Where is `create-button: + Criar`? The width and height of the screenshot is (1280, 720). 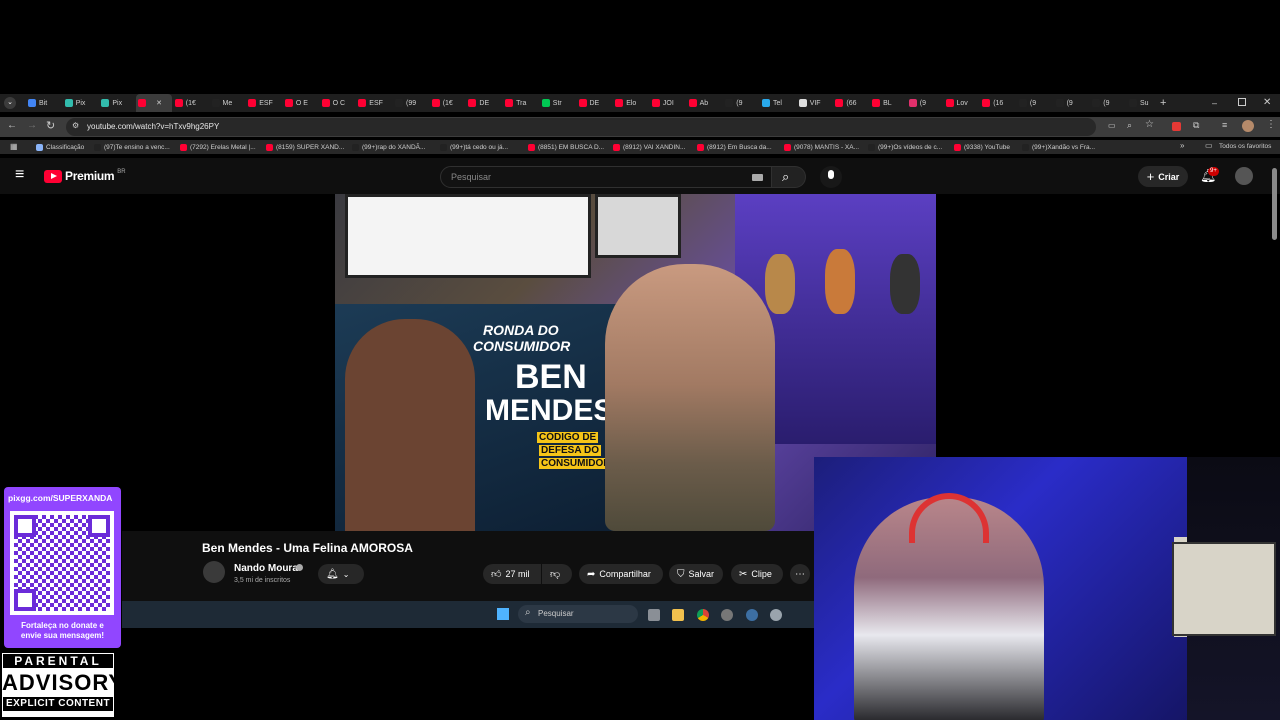 create-button: + Criar is located at coordinates (1163, 176).